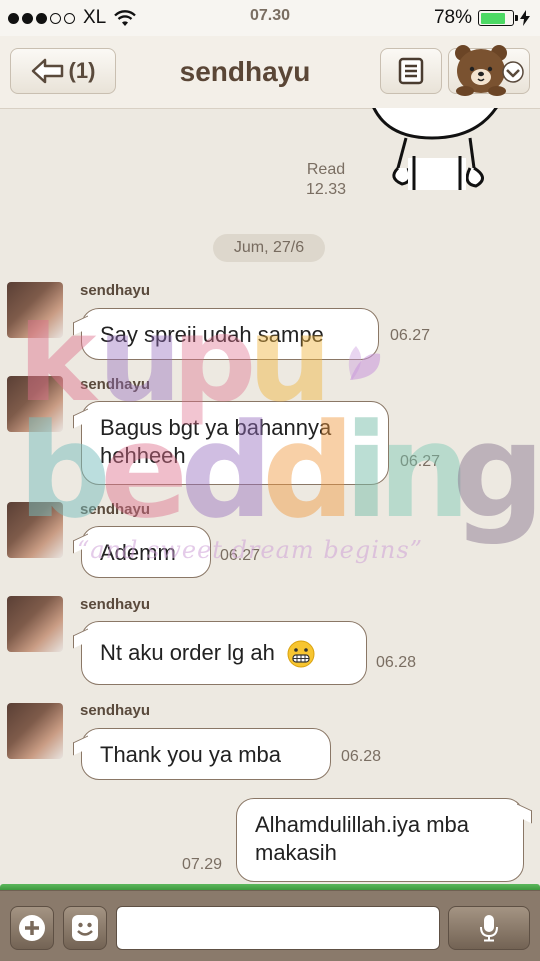  I want to click on back-button: (1), so click(63, 71).